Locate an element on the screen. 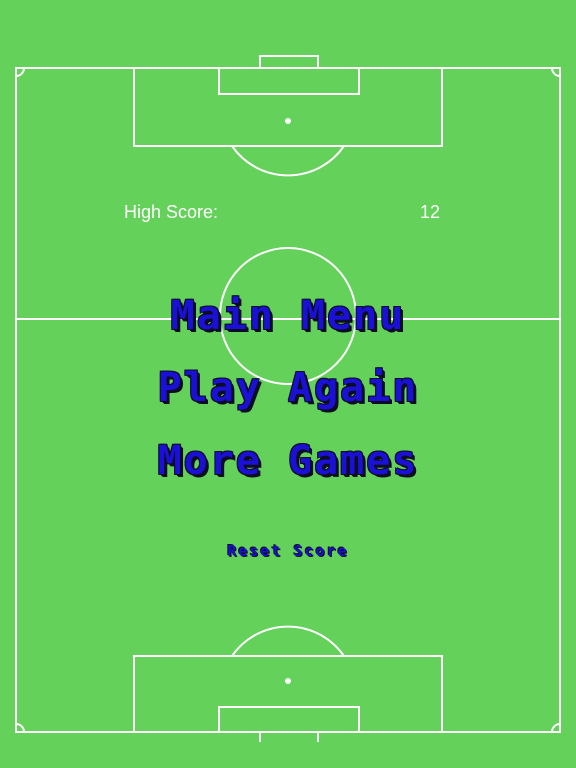 This screenshot has width=576, height=768. corner-arc-tl is located at coordinates (20, 72).